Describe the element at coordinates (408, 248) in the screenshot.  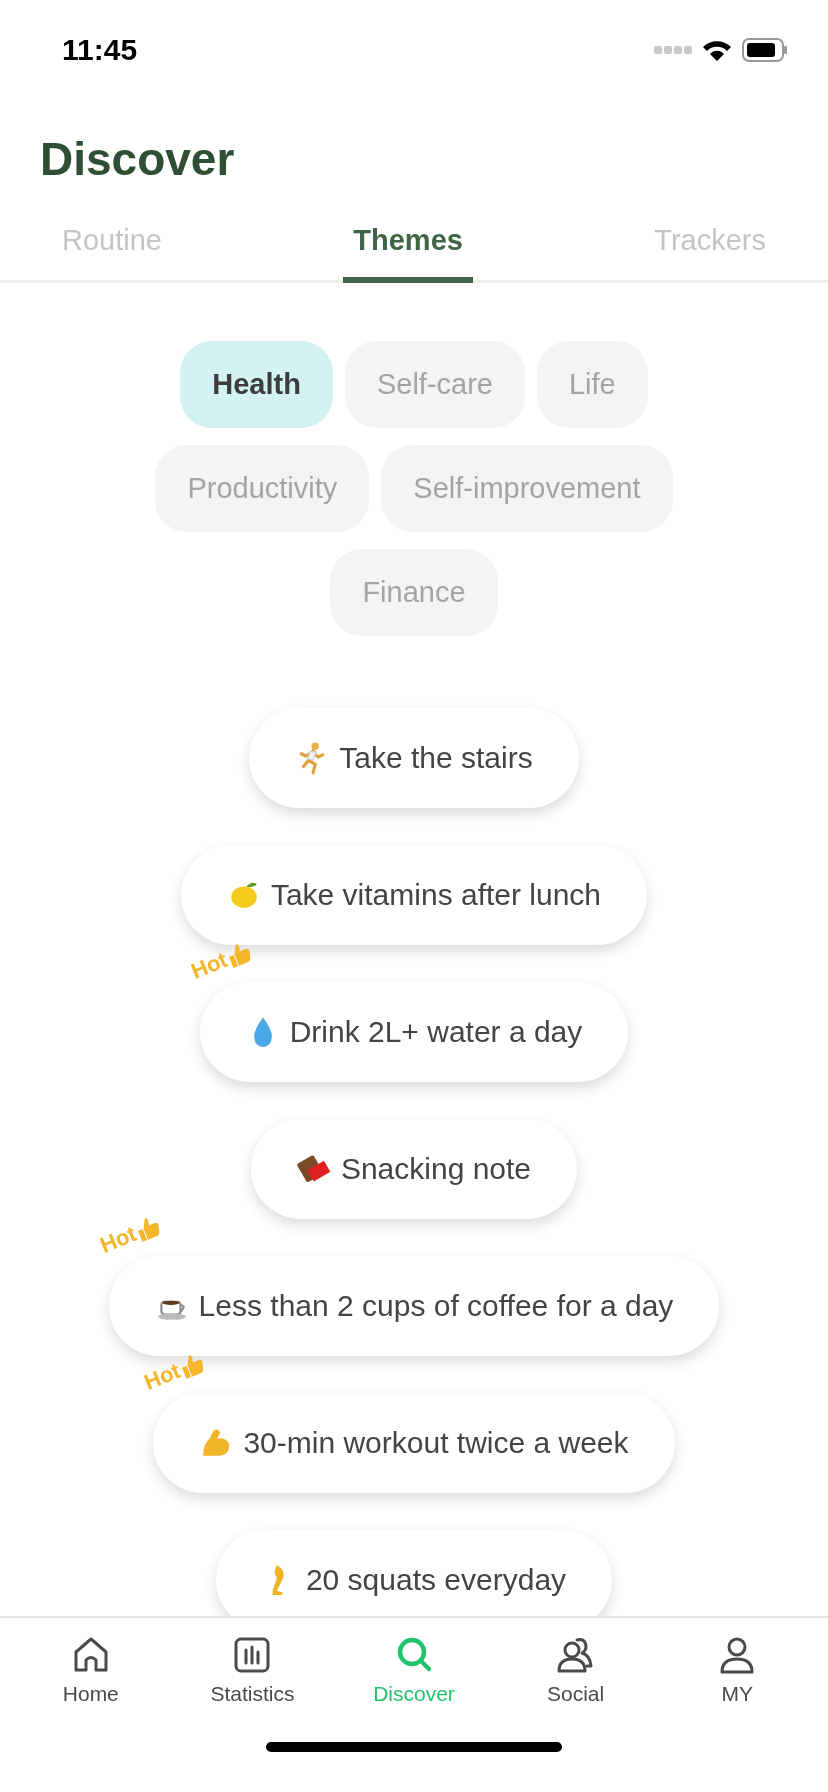
I see `tab: Themes` at that location.